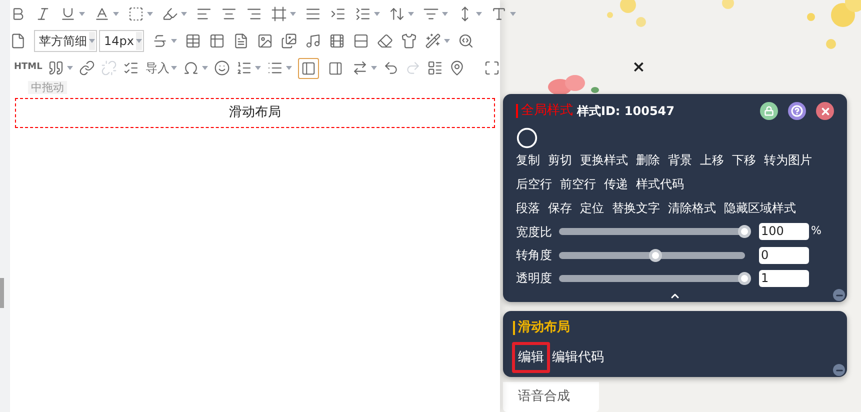 This screenshot has width=861, height=412. What do you see at coordinates (534, 184) in the screenshot?
I see `action-link: 后空行` at bounding box center [534, 184].